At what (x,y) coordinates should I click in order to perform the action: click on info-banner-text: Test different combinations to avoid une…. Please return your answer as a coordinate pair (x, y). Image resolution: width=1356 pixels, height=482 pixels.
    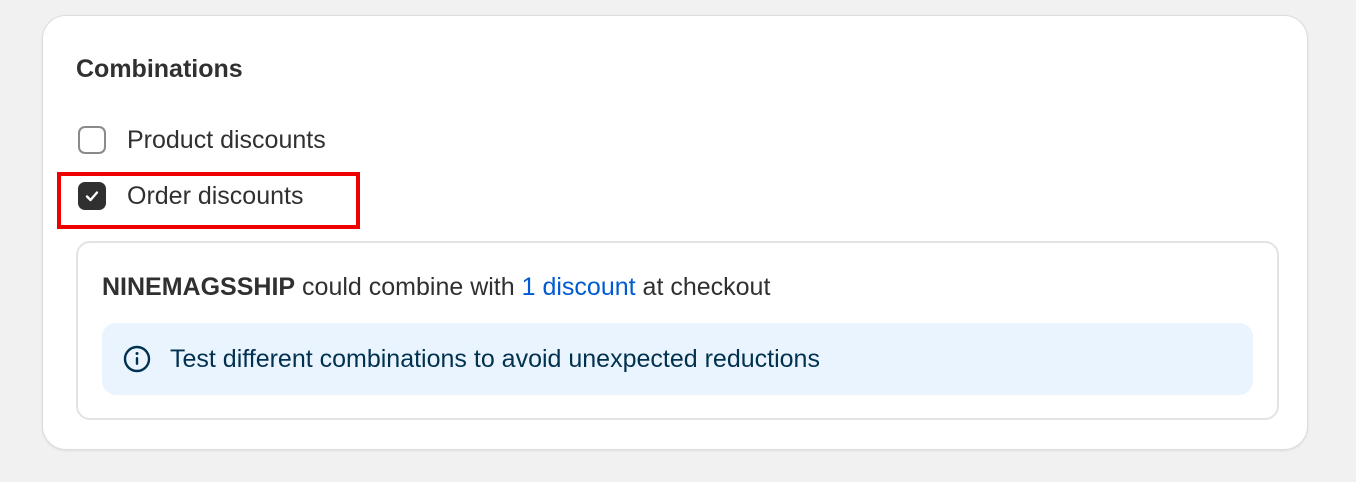
    Looking at the image, I should click on (495, 359).